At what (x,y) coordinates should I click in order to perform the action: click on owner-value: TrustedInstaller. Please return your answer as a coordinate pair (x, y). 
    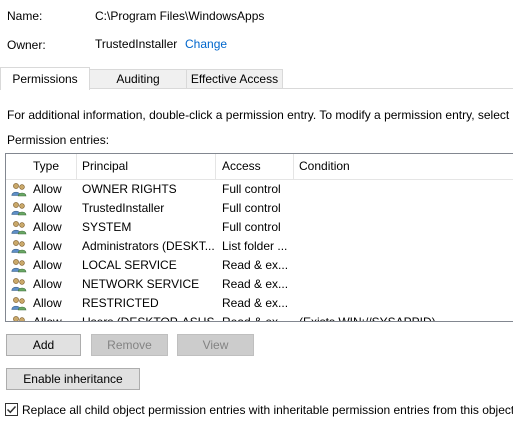
    Looking at the image, I should click on (136, 44).